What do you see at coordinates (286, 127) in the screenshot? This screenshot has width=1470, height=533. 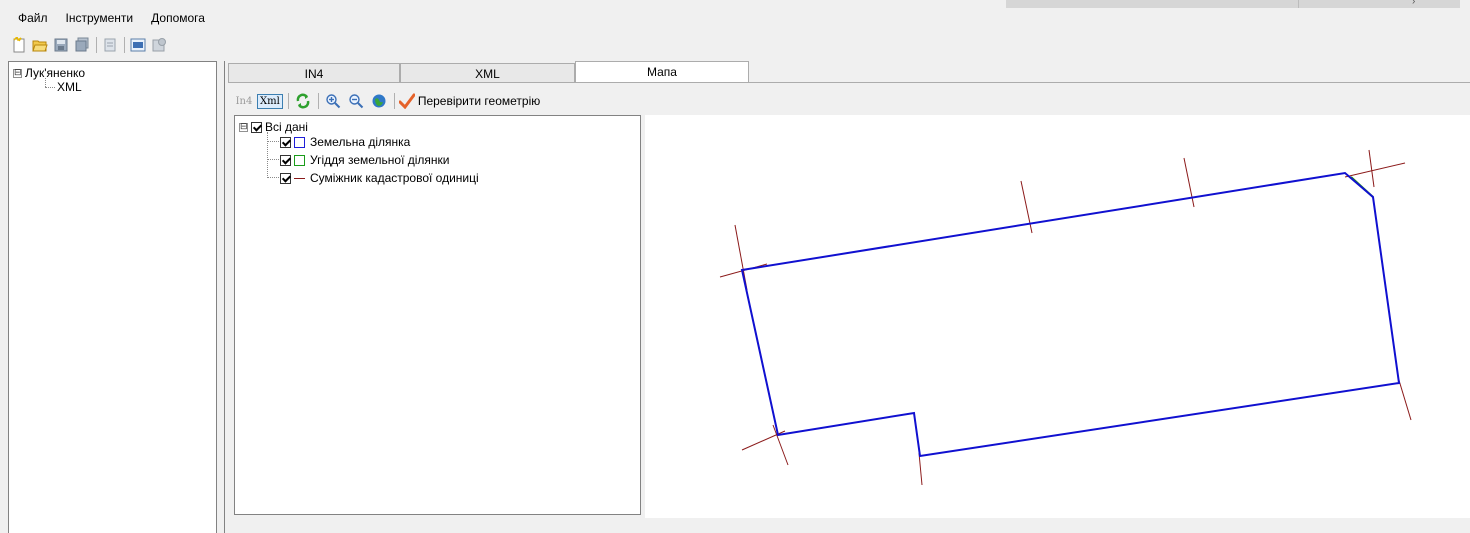 I see `layer-root-label: Всі дані` at bounding box center [286, 127].